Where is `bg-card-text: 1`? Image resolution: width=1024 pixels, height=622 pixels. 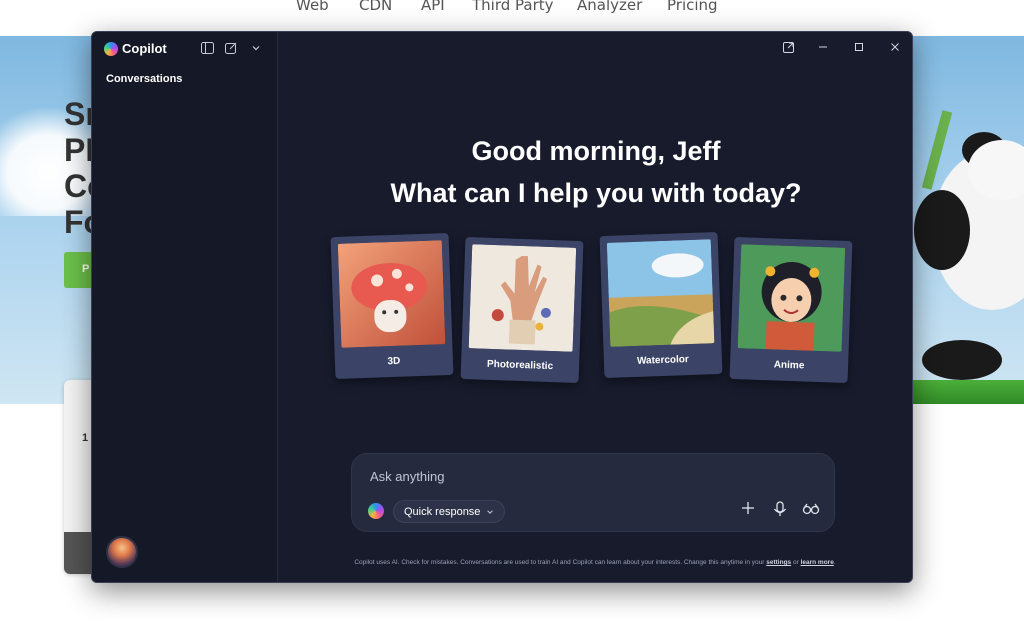
bg-card-text: 1 is located at coordinates (85, 438).